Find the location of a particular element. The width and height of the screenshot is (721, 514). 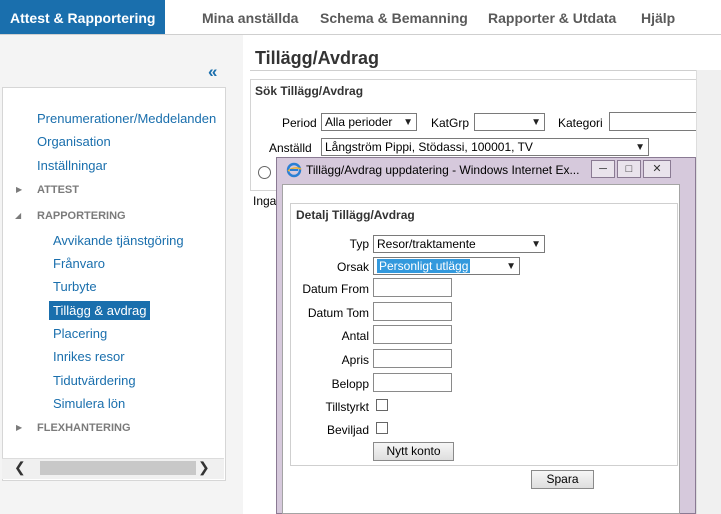

main-vertical-scrollbar is located at coordinates (708, 292).